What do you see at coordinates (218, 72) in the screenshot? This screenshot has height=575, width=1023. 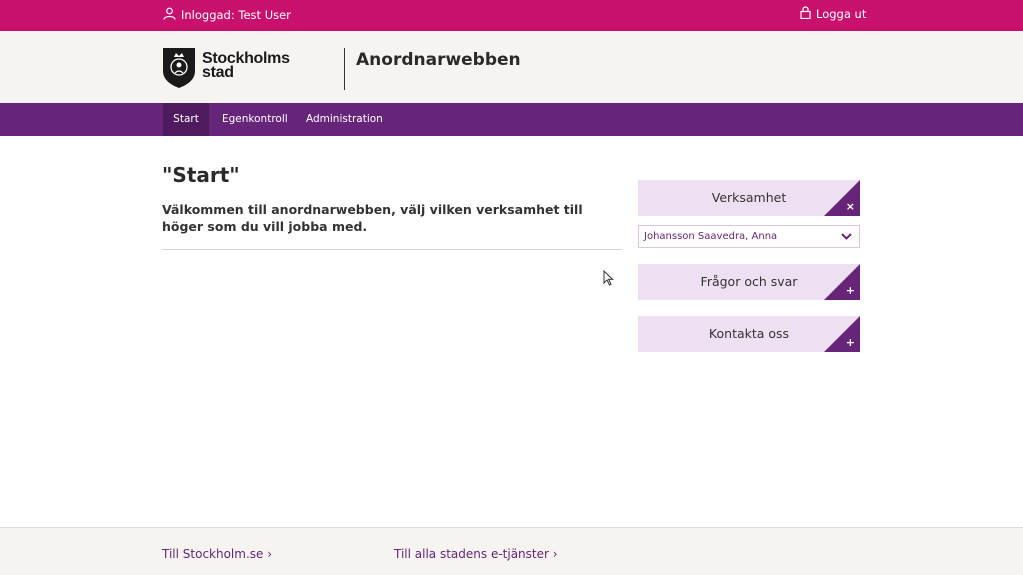 I see `logo-line-2: stad` at bounding box center [218, 72].